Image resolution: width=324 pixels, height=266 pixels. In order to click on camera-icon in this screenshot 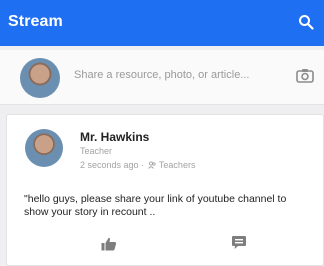, I will do `click(305, 75)`.